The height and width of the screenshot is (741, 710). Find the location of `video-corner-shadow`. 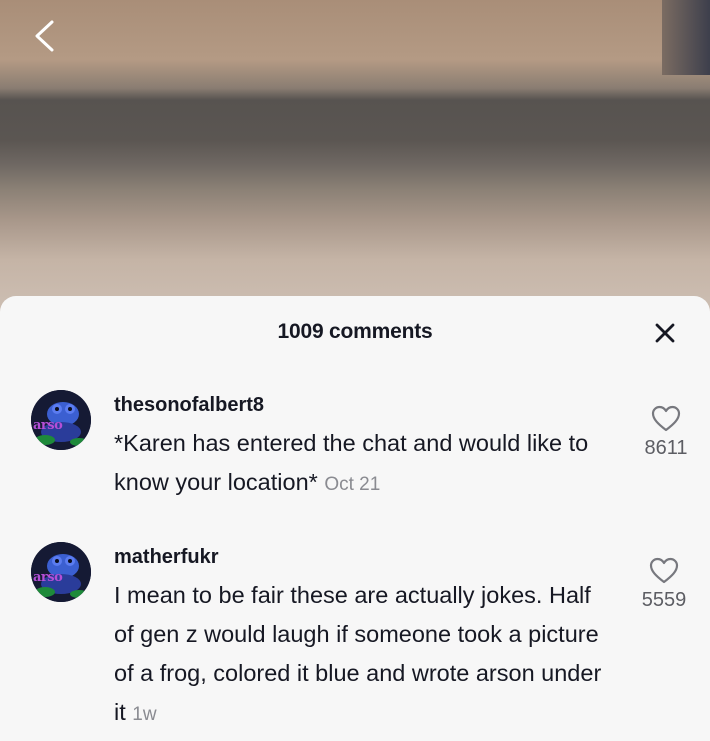

video-corner-shadow is located at coordinates (686, 37).